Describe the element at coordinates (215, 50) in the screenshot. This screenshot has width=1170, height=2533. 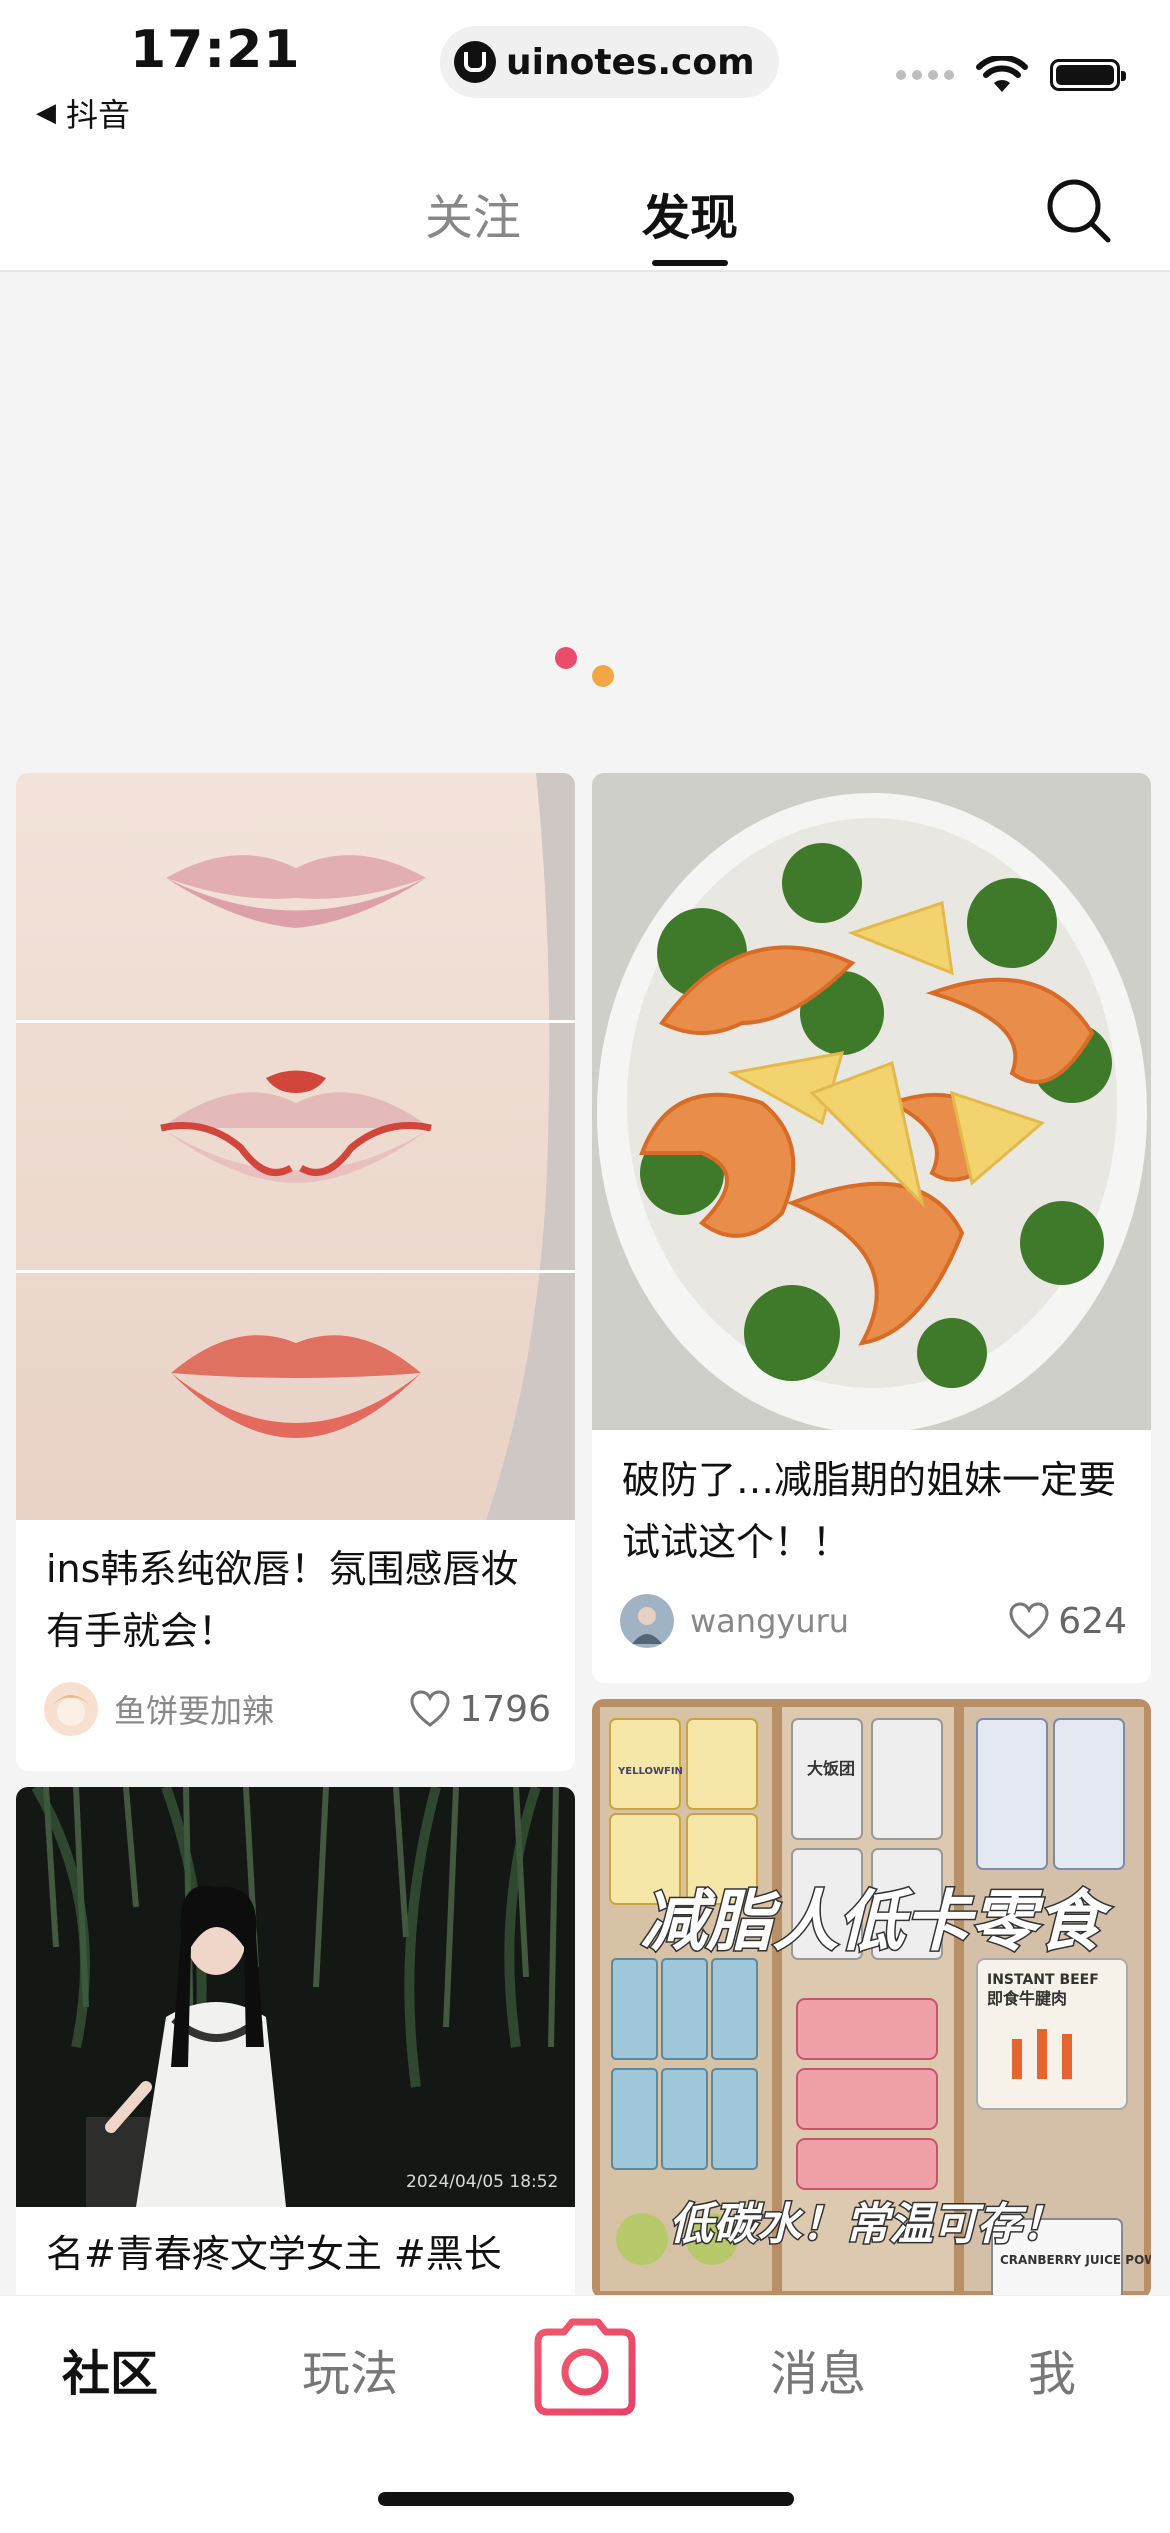
I see `status-time: 17:21` at that location.